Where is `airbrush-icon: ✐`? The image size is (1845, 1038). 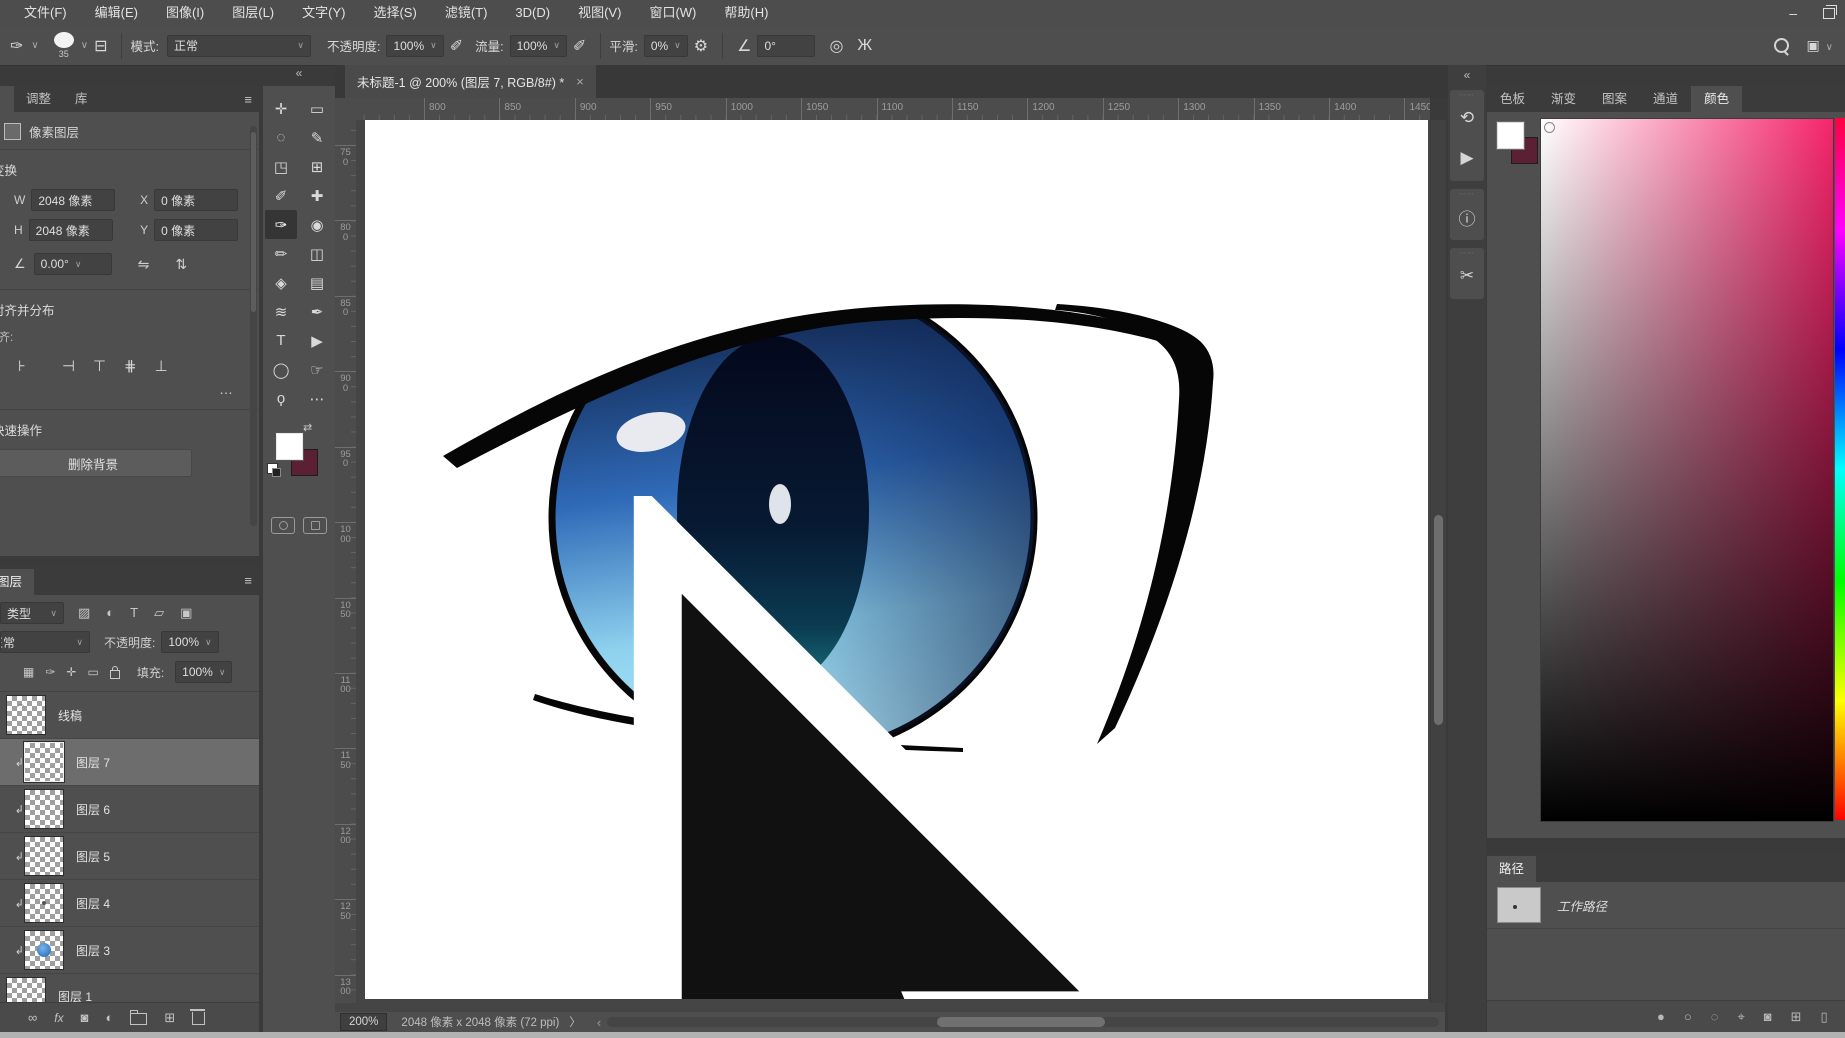
airbrush-icon: ✐ is located at coordinates (579, 46).